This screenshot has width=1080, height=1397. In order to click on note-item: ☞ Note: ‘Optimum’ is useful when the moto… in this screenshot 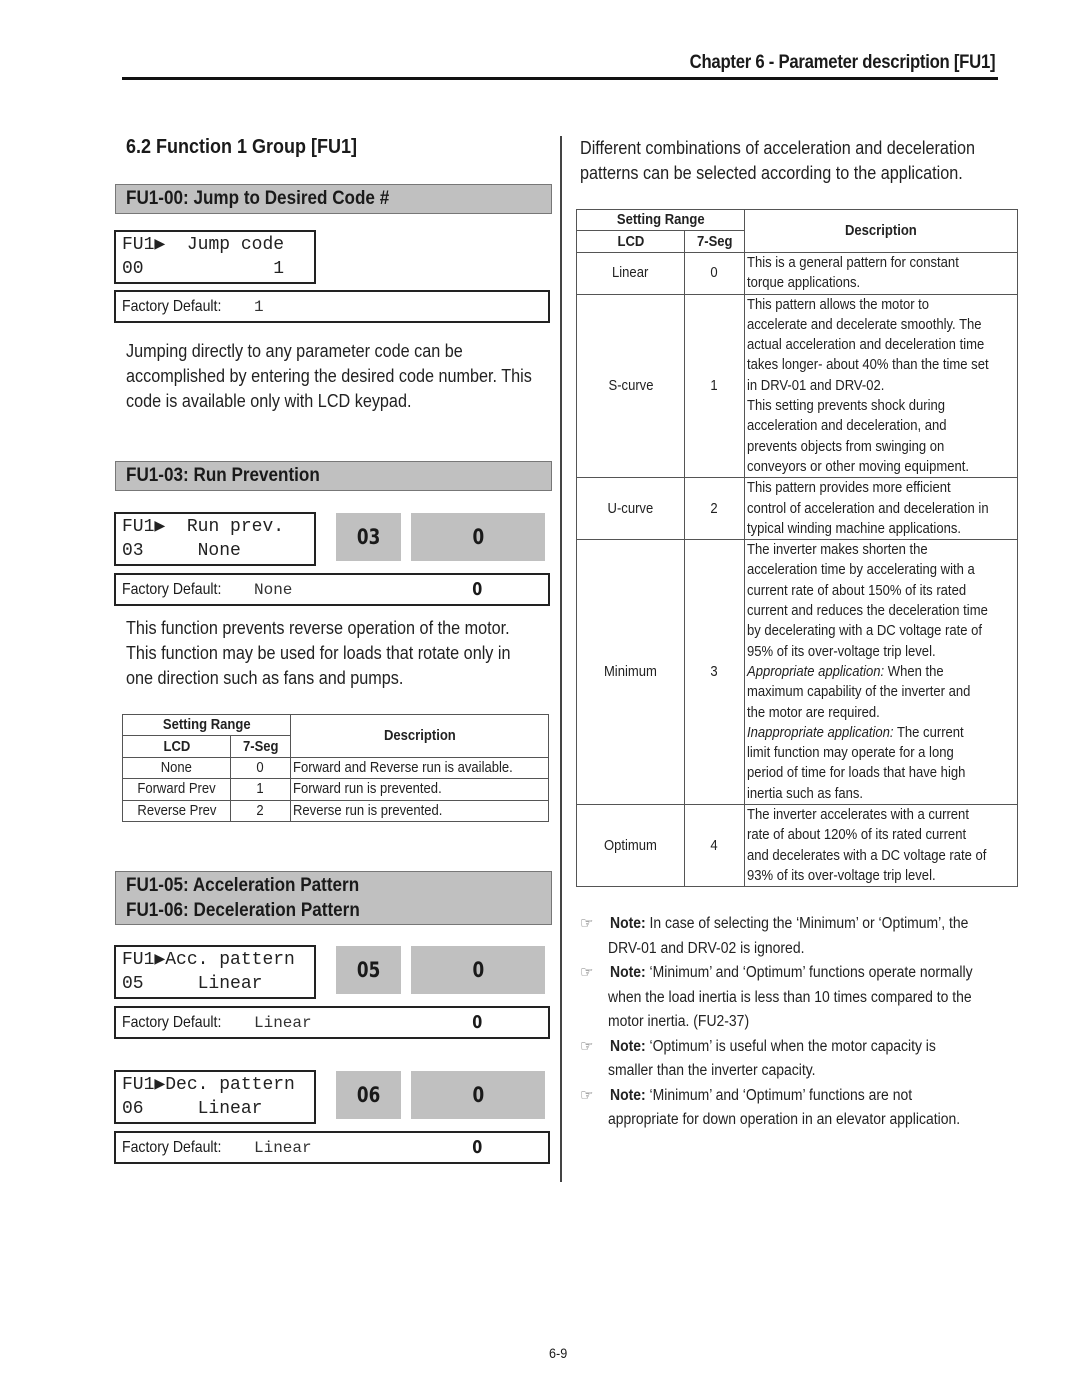, I will do `click(800, 1059)`.